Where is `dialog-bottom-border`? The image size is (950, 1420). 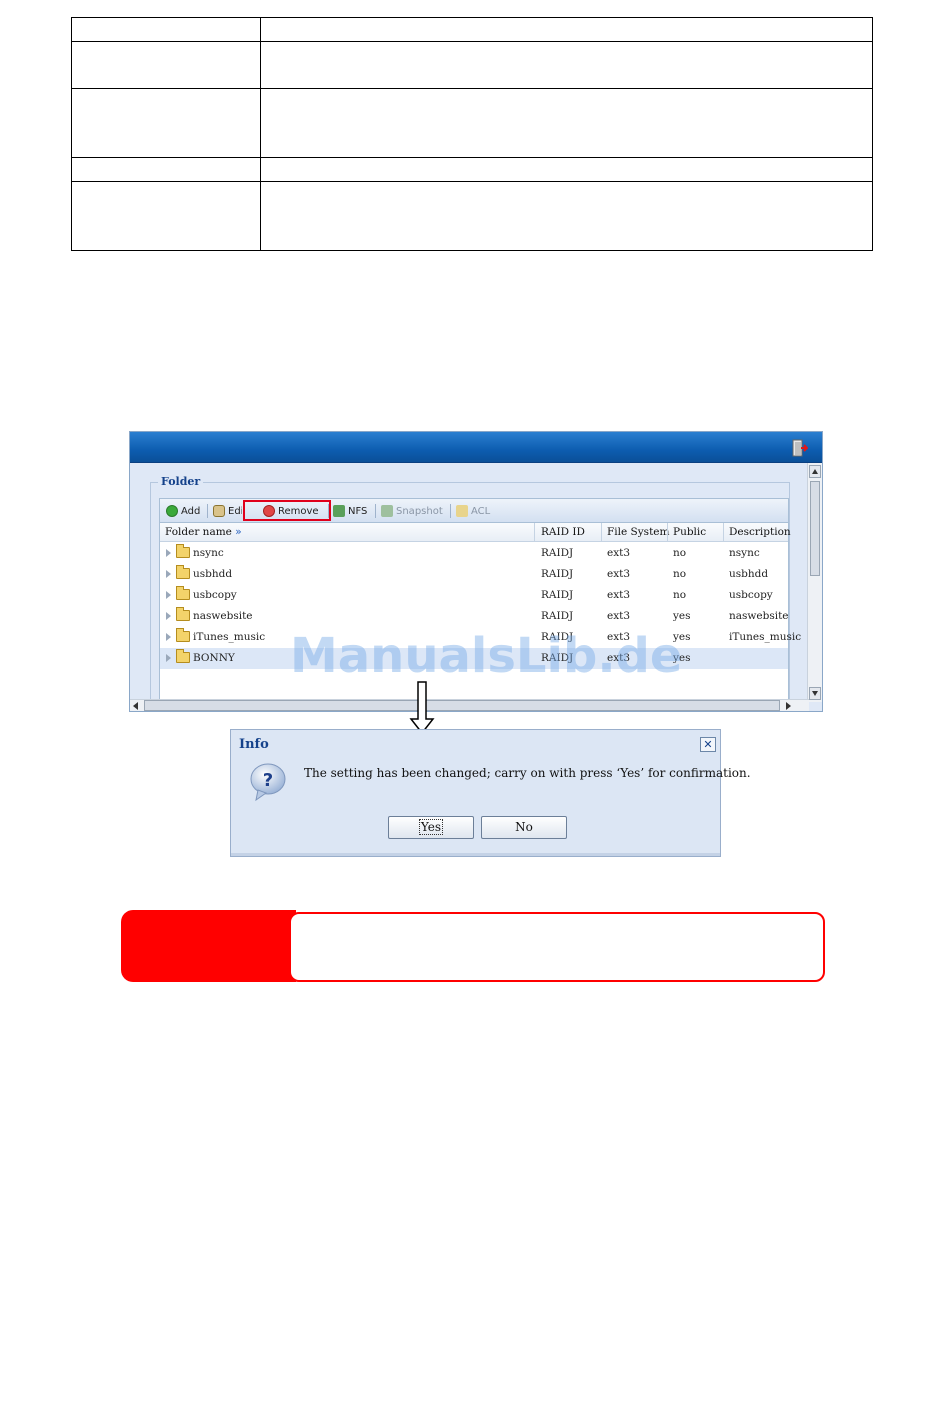
dialog-bottom-border is located at coordinates (475, 854).